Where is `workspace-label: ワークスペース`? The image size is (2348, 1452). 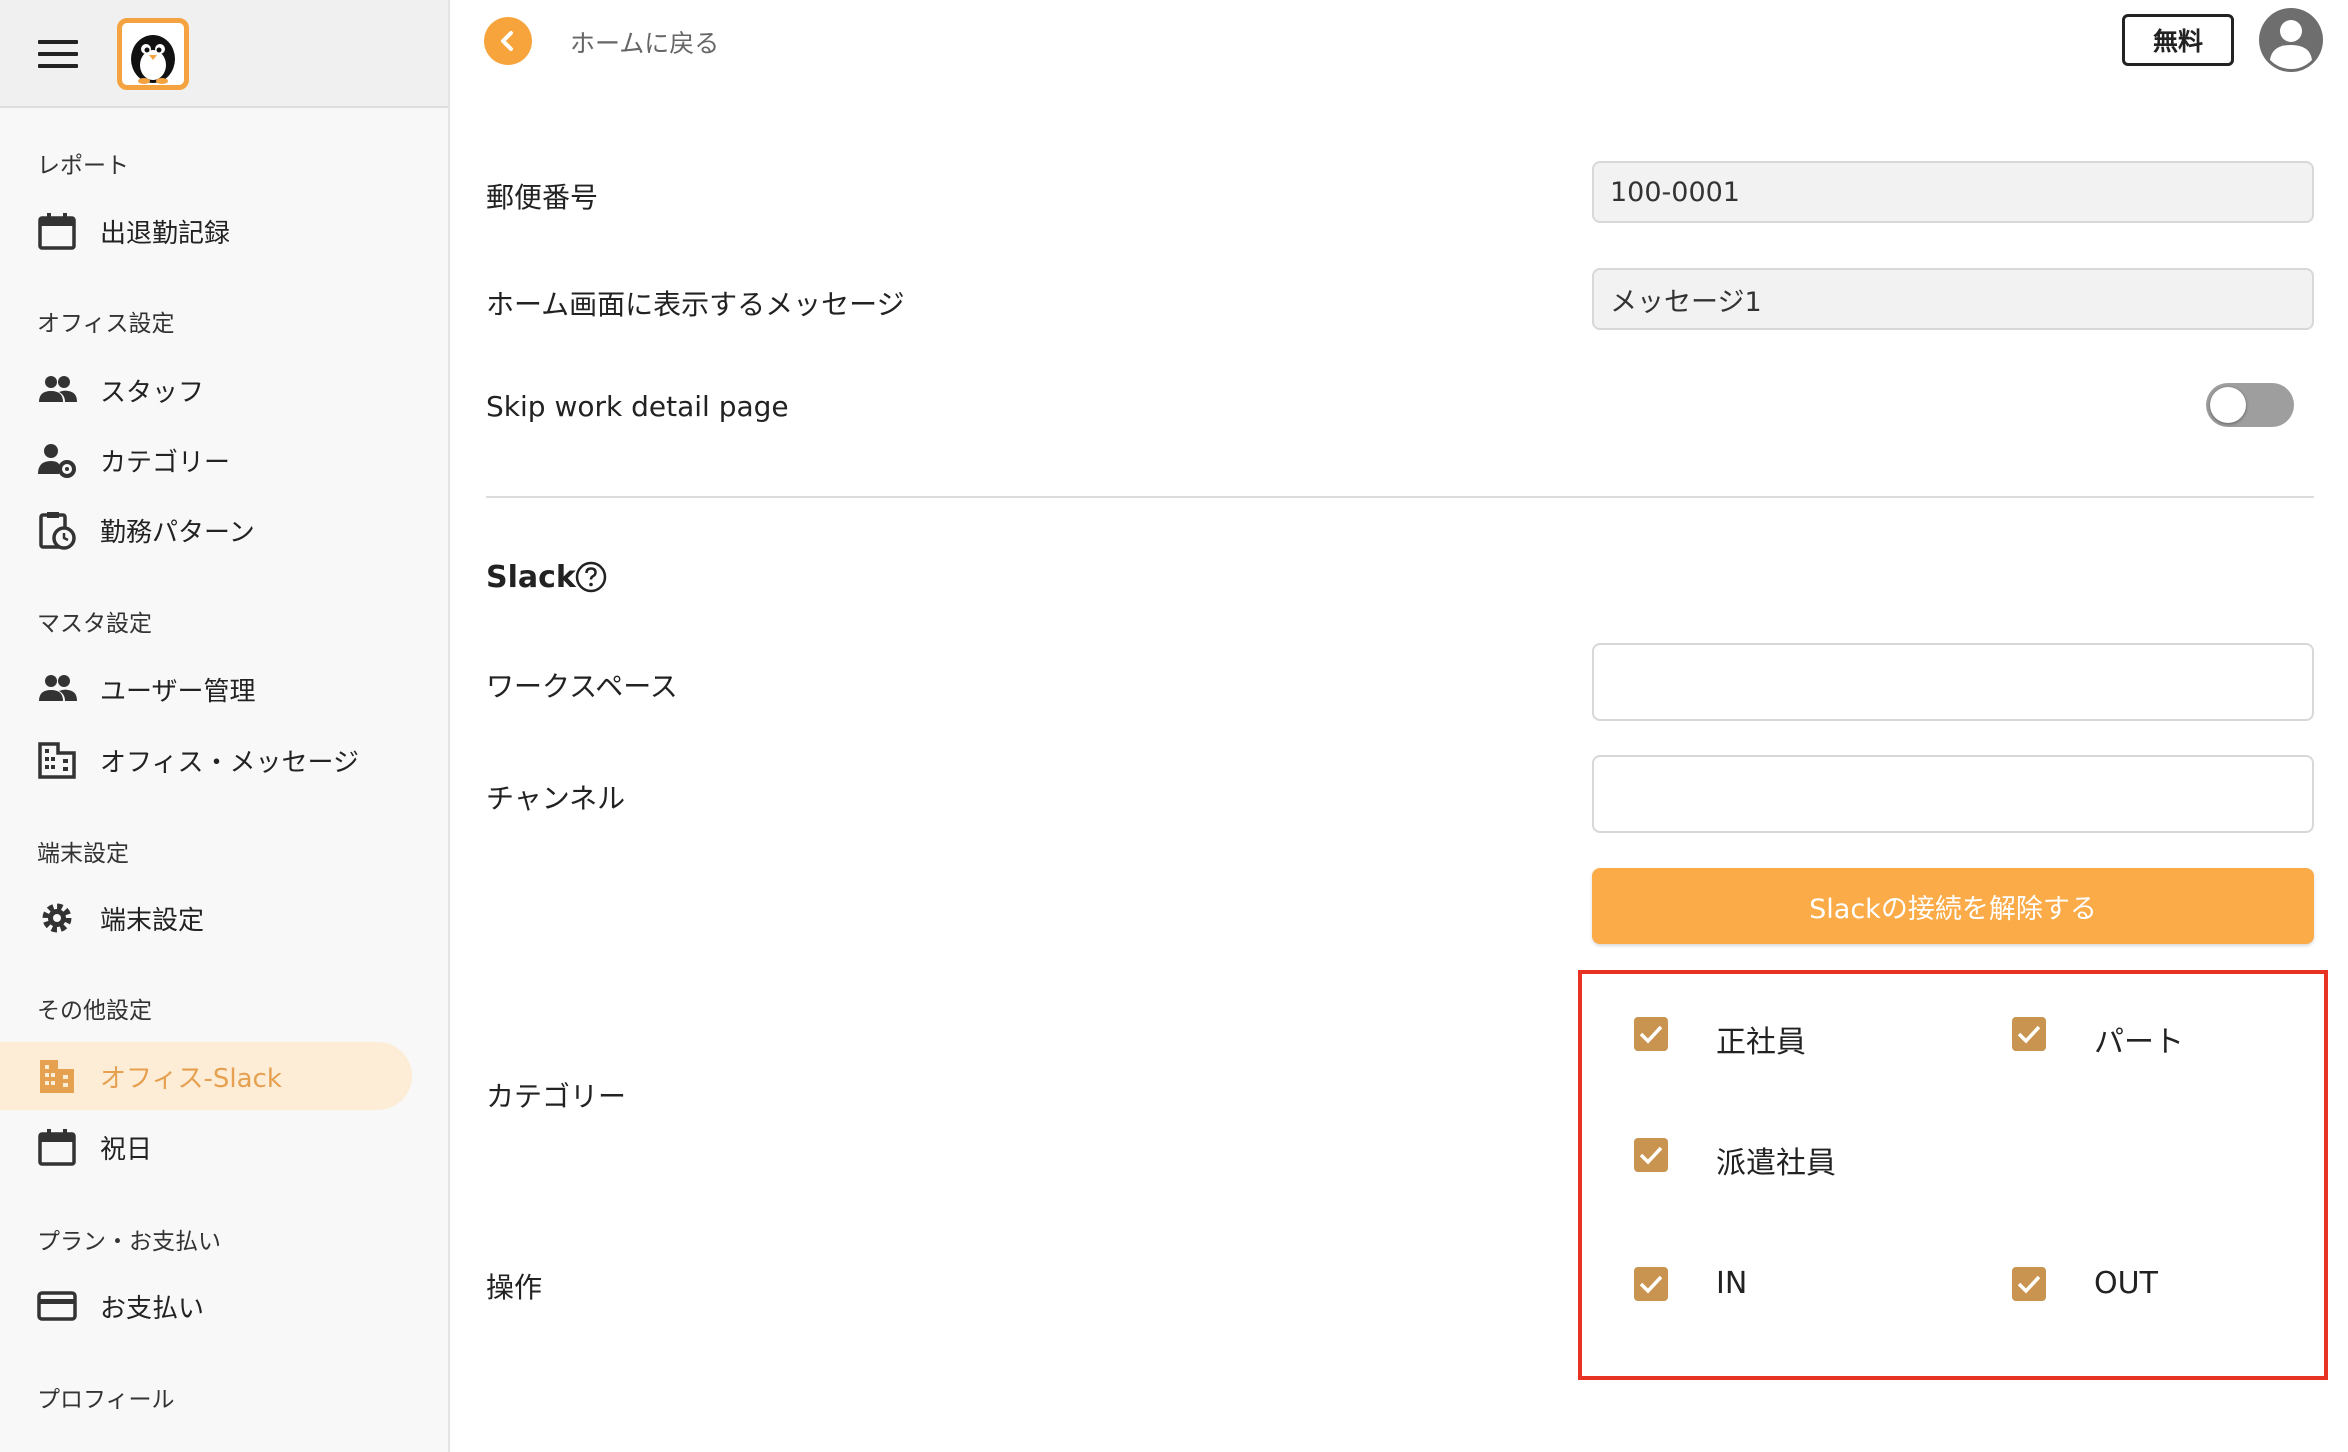
workspace-label: ワークスペース is located at coordinates (582, 686).